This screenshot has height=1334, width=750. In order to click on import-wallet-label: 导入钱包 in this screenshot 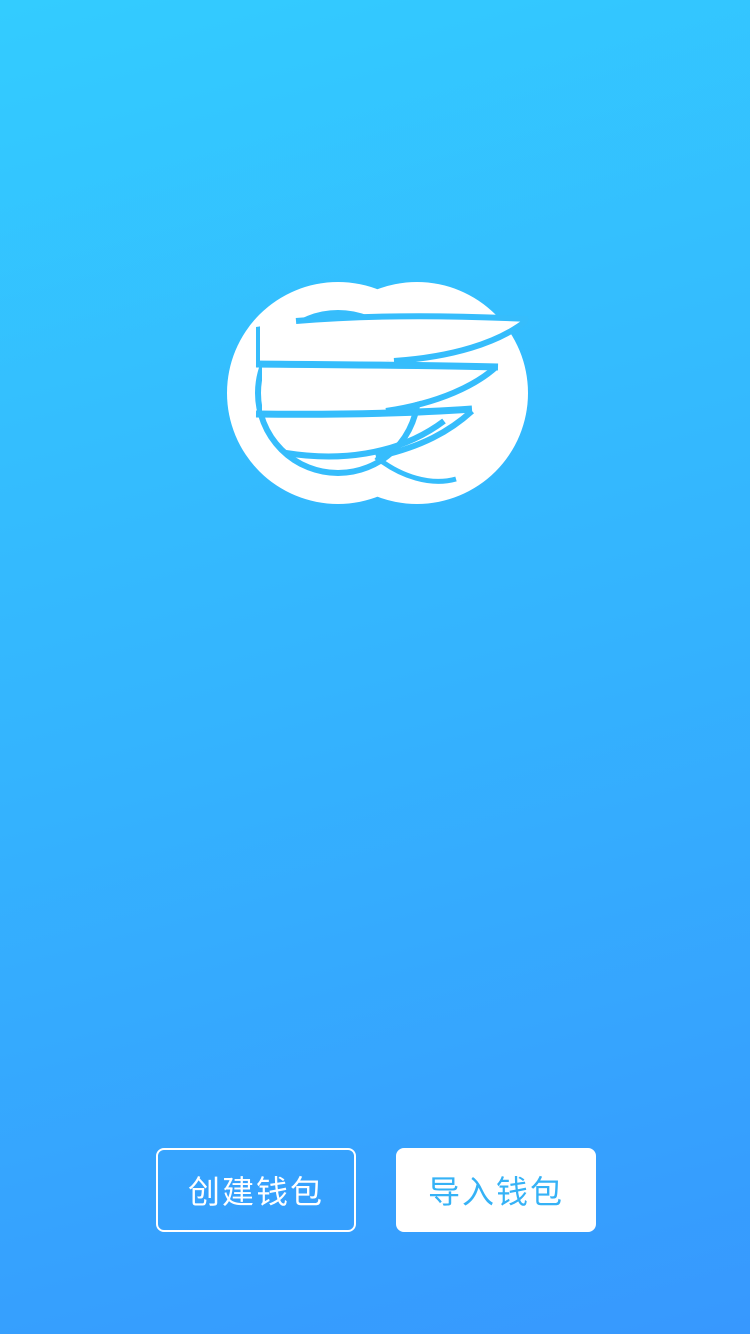, I will do `click(495, 1192)`.